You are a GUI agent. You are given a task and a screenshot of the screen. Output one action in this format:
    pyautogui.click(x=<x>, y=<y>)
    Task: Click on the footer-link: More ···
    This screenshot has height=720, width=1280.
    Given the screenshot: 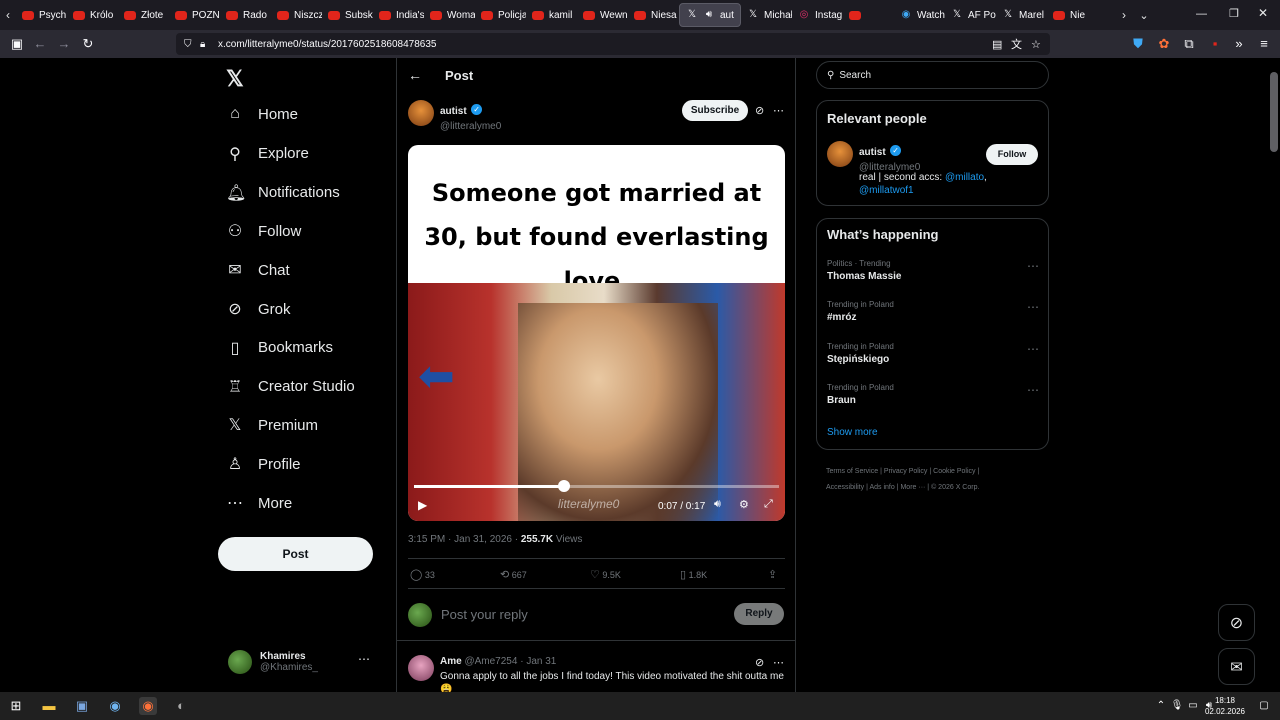 What is the action you would take?
    pyautogui.click(x=912, y=487)
    